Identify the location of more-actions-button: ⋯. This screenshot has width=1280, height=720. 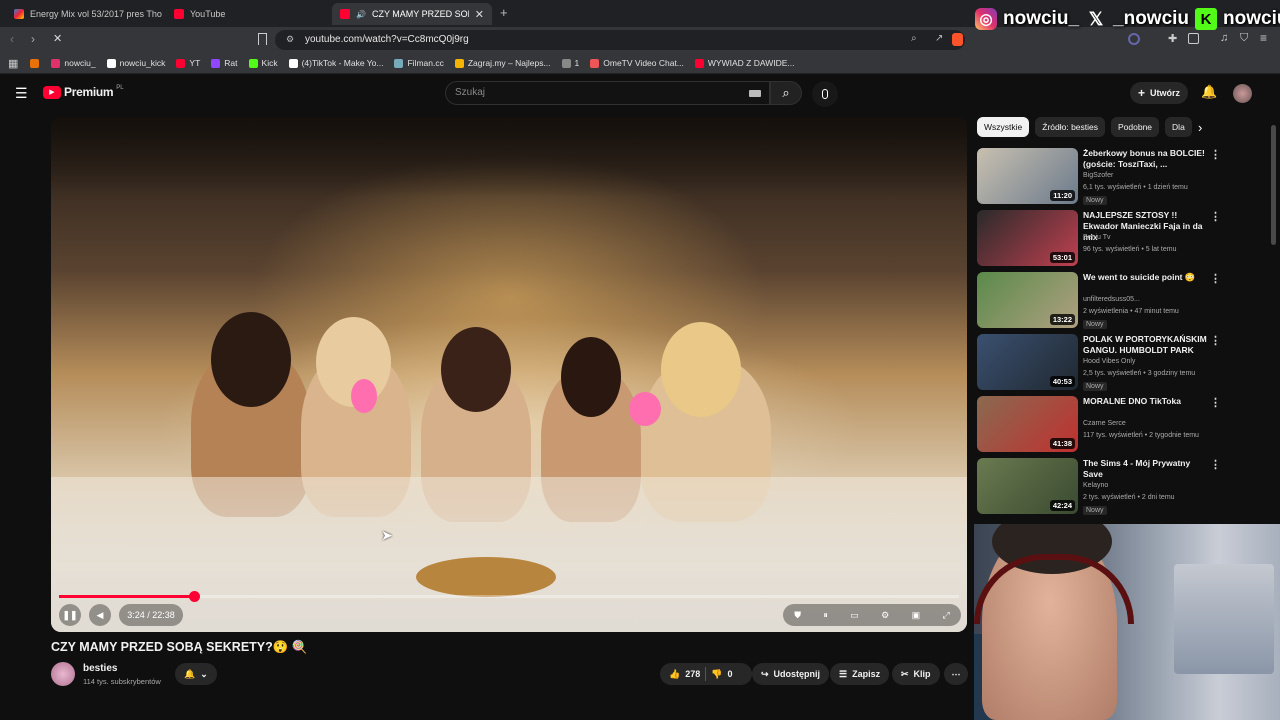
(956, 674).